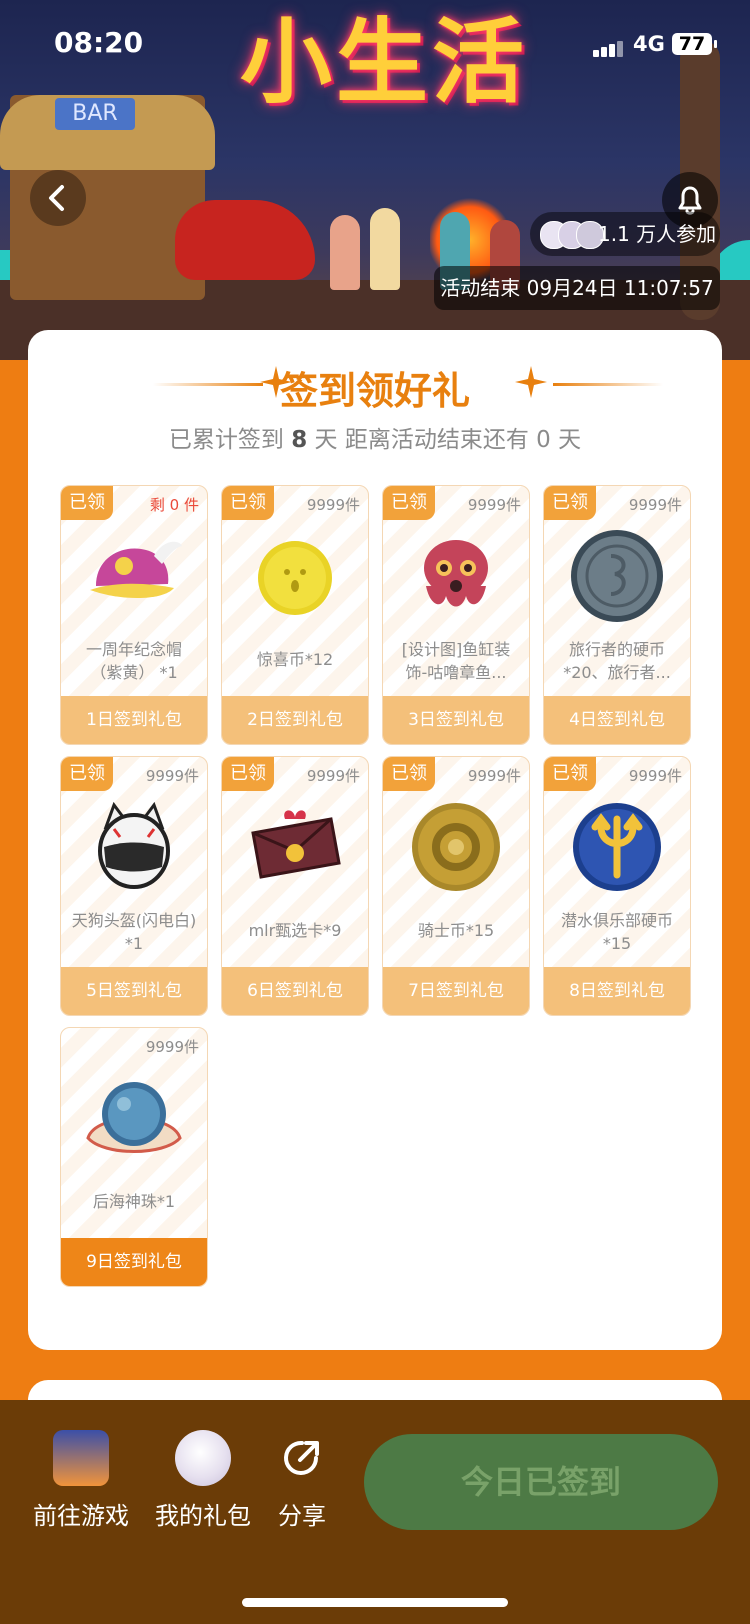  I want to click on my-gifts-button: 我的礼包, so click(203, 1480).